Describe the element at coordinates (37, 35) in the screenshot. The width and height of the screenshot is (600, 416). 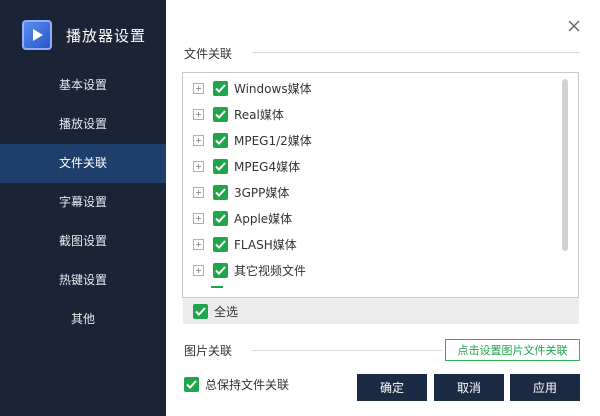
I see `player-logo-icon` at that location.